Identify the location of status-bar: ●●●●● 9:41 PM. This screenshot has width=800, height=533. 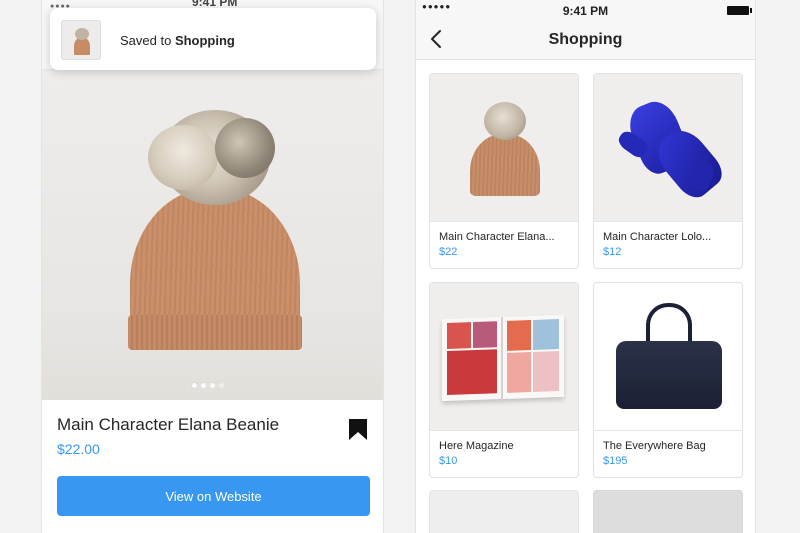
(585, 10).